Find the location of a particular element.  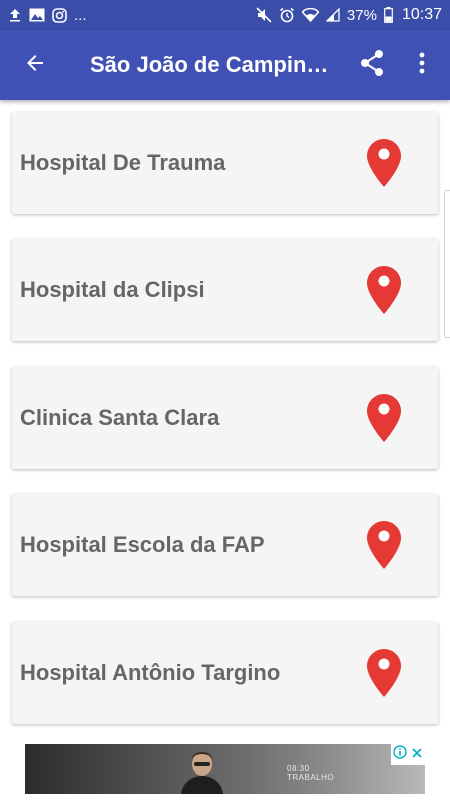

list-item: Hospital Antônio Targino is located at coordinates (225, 673).